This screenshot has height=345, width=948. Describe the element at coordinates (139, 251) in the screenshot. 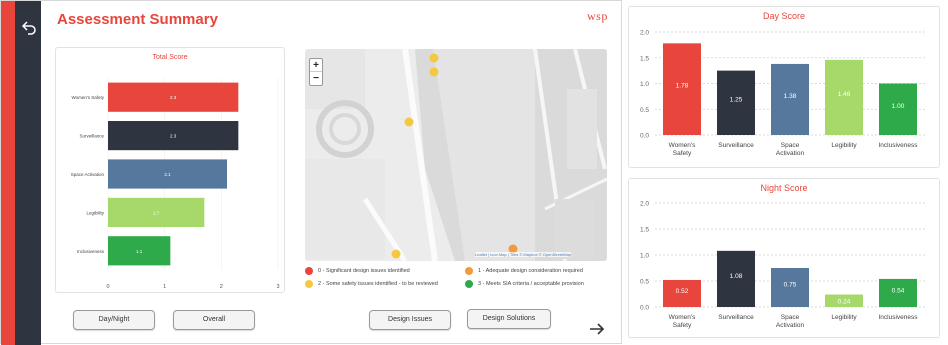

I see `data-label: 1.1` at that location.